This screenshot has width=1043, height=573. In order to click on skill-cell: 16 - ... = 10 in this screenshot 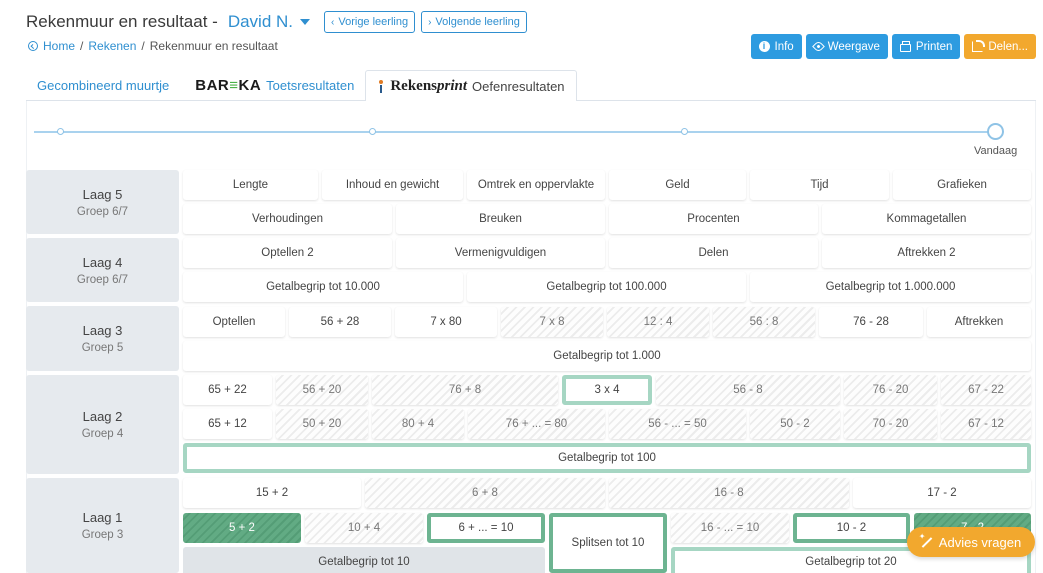, I will do `click(730, 528)`.